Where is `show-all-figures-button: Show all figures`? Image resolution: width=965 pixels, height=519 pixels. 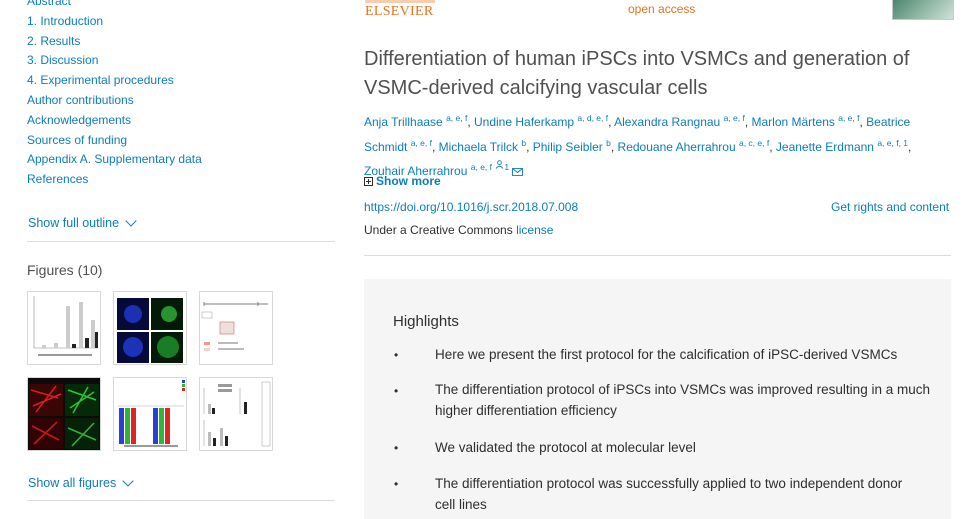 show-all-figures-button: Show all figures is located at coordinates (81, 482).